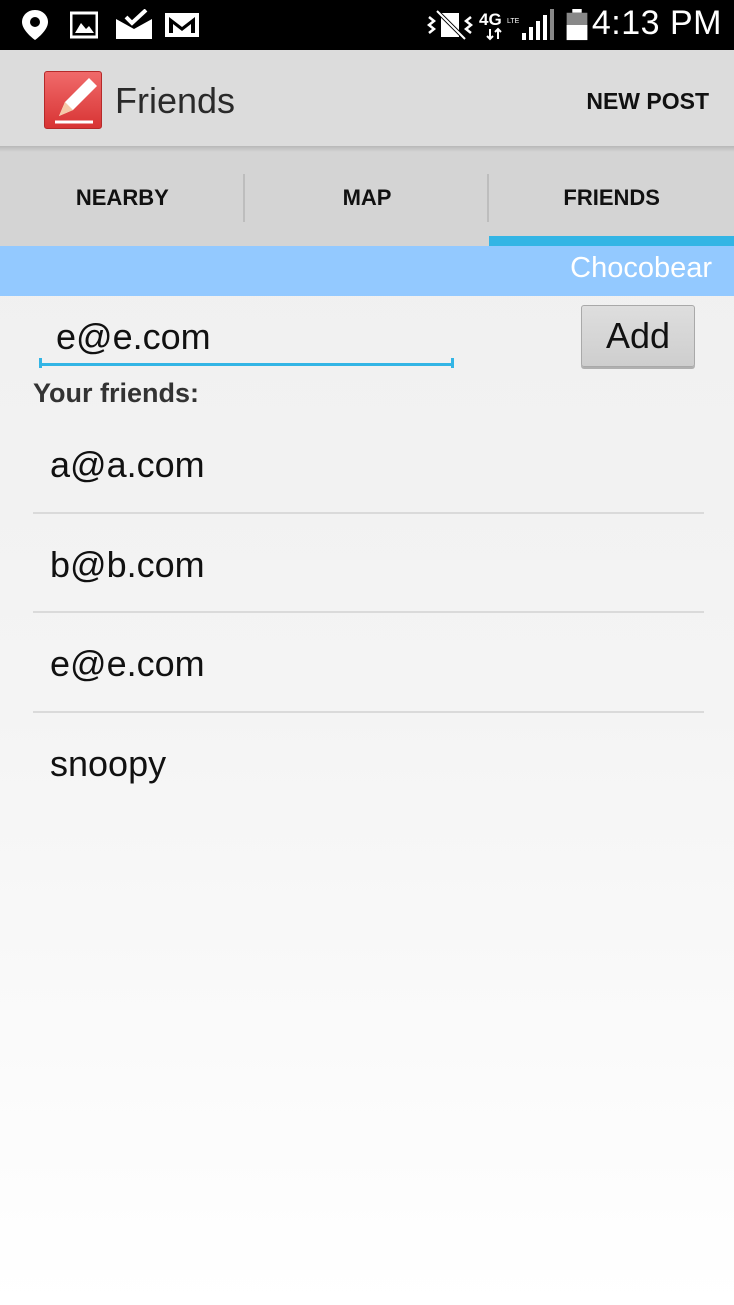  I want to click on gmail-icon, so click(182, 25).